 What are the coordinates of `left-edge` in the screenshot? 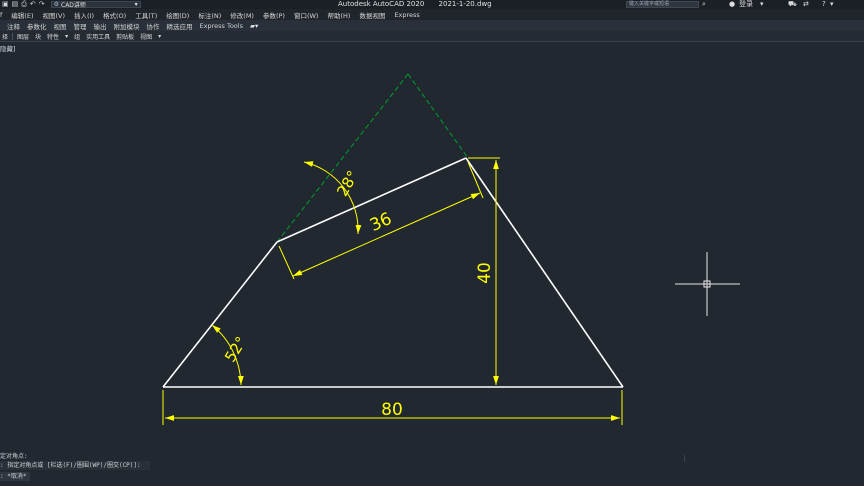 It's located at (220, 314).